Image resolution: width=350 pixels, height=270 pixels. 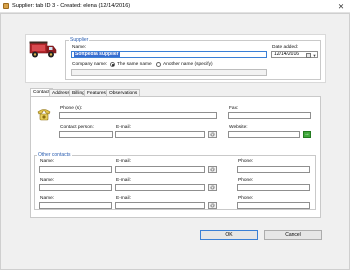 What do you see at coordinates (212, 134) in the screenshot?
I see `email-send-button: @` at bounding box center [212, 134].